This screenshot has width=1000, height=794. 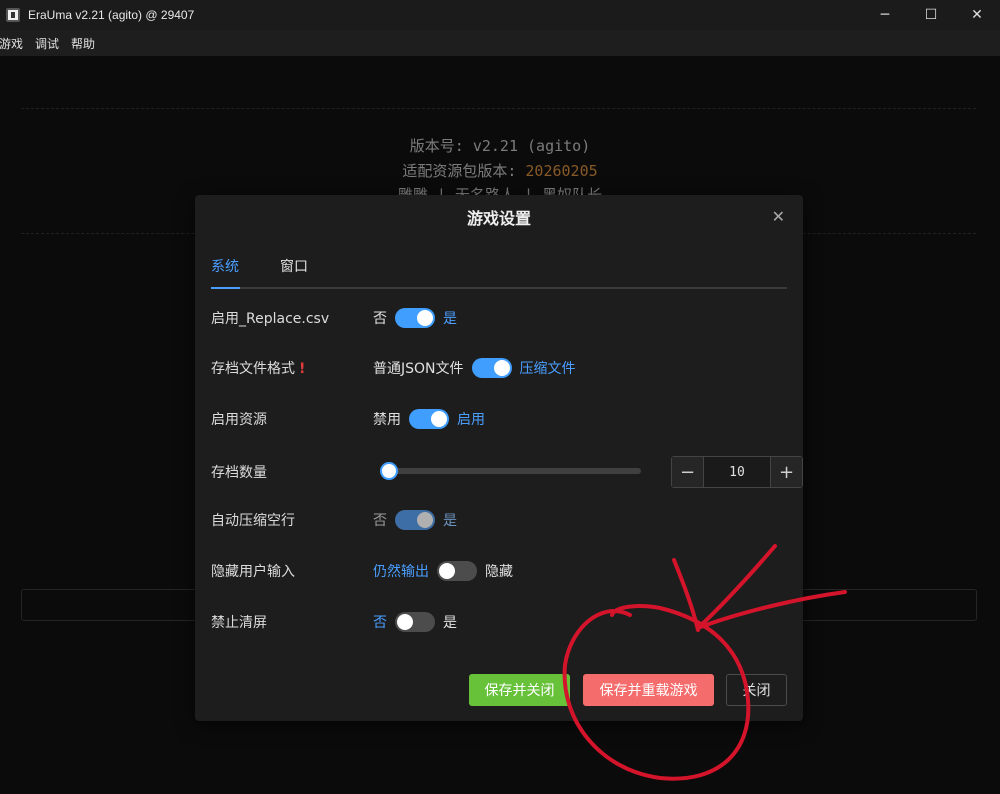 What do you see at coordinates (499, 273) in the screenshot?
I see `settings-tabs: 系统 窗口` at bounding box center [499, 273].